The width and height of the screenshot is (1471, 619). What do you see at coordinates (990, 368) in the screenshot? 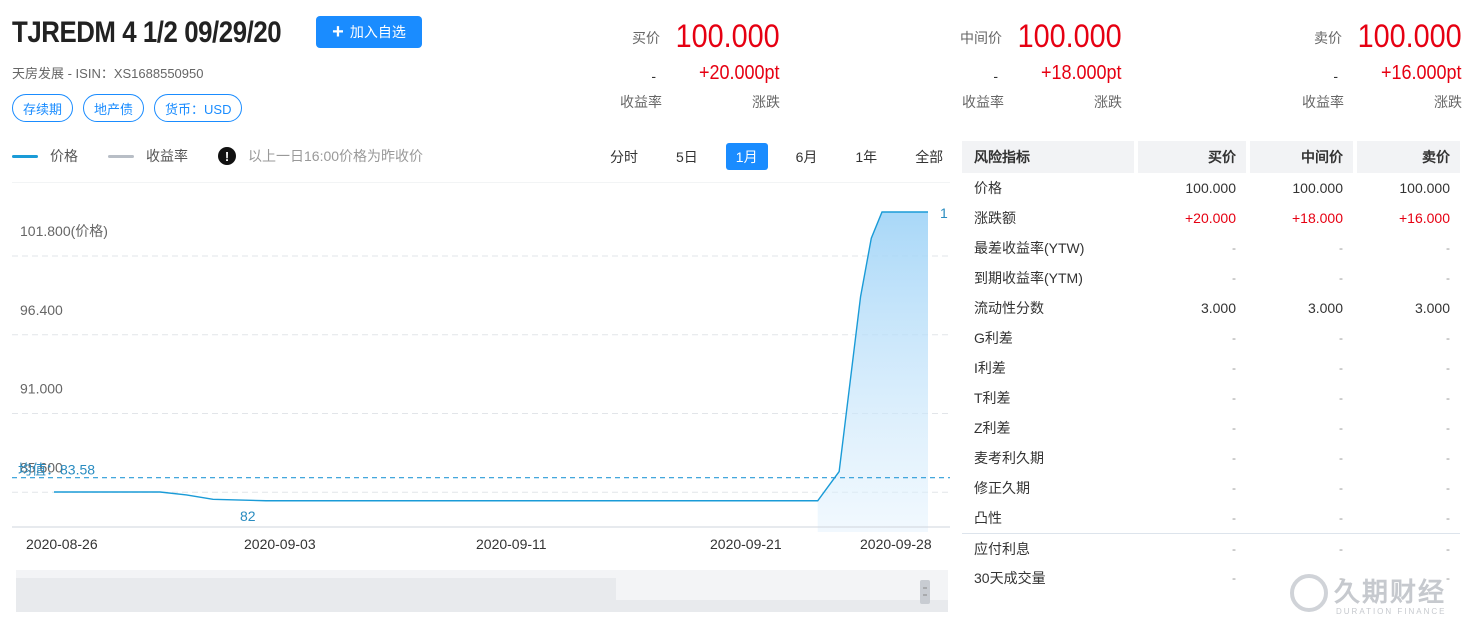
I see `risk-metric-label: I利差` at bounding box center [990, 368].